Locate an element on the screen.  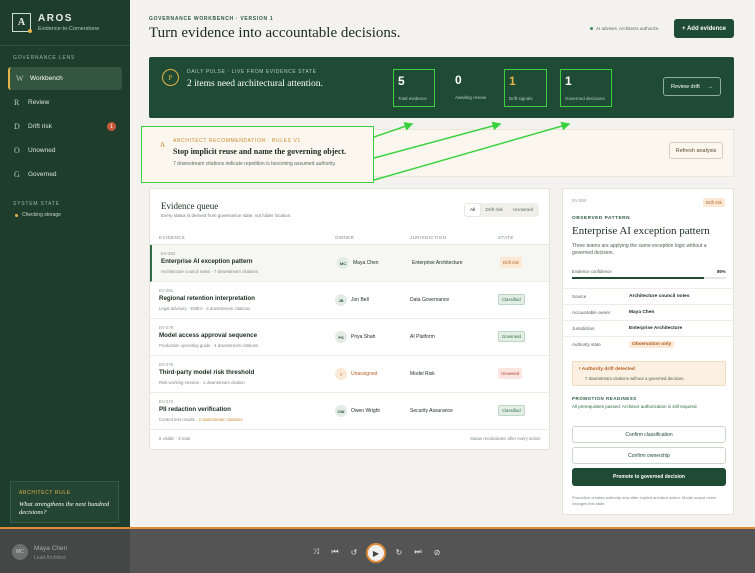
confidence-bar-fill is located at coordinates (638, 278).